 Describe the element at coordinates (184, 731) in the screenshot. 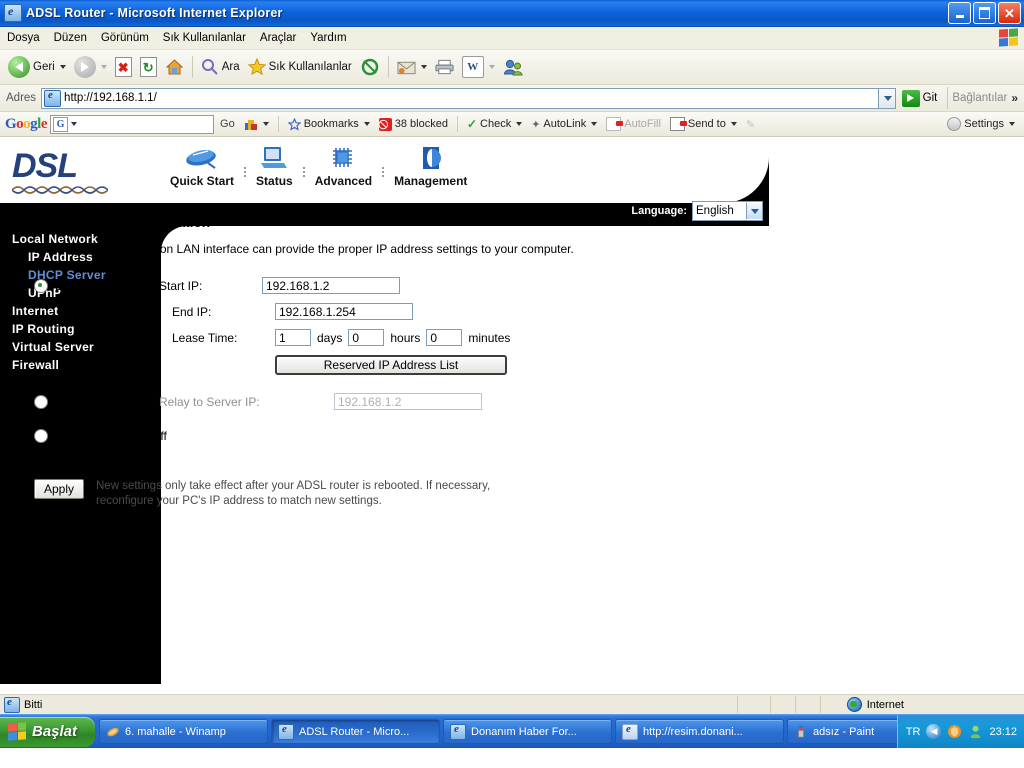

I see `taskbar-item-winamp: 6. mahalle - Winamp` at that location.